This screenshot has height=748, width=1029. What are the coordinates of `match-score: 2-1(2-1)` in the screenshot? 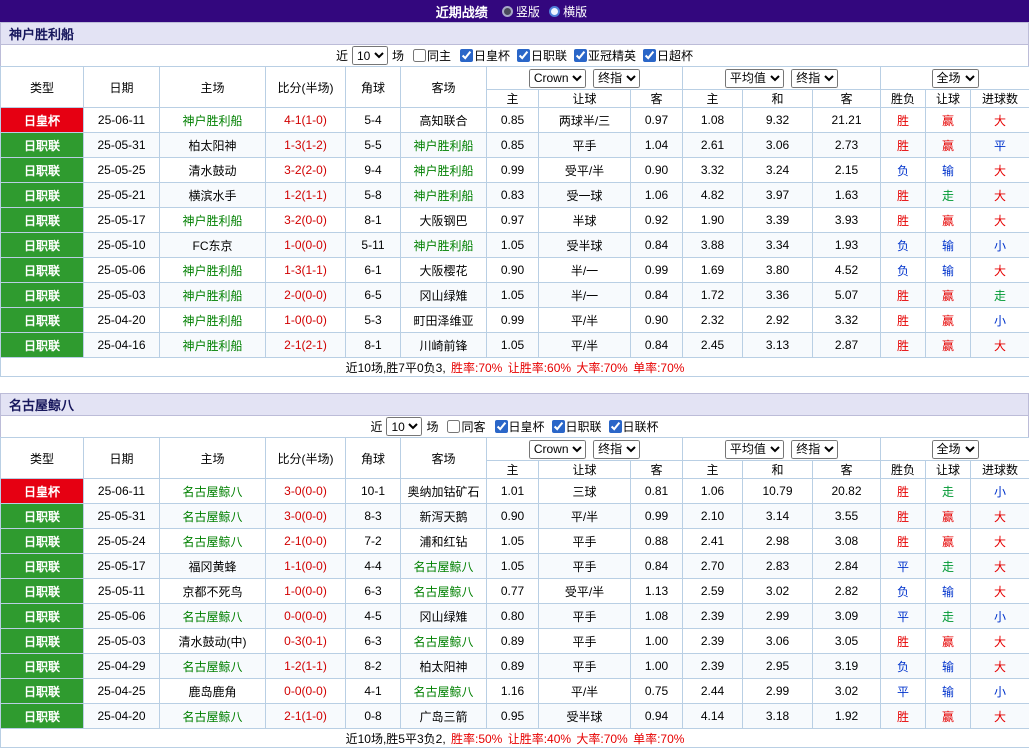 It's located at (306, 345).